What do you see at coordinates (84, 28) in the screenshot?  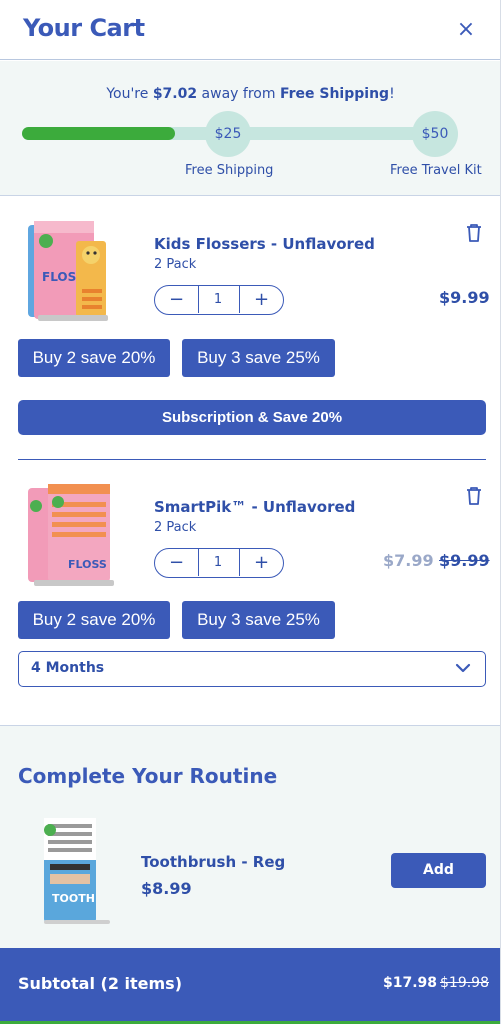 I see `cart-title: Your Cart` at bounding box center [84, 28].